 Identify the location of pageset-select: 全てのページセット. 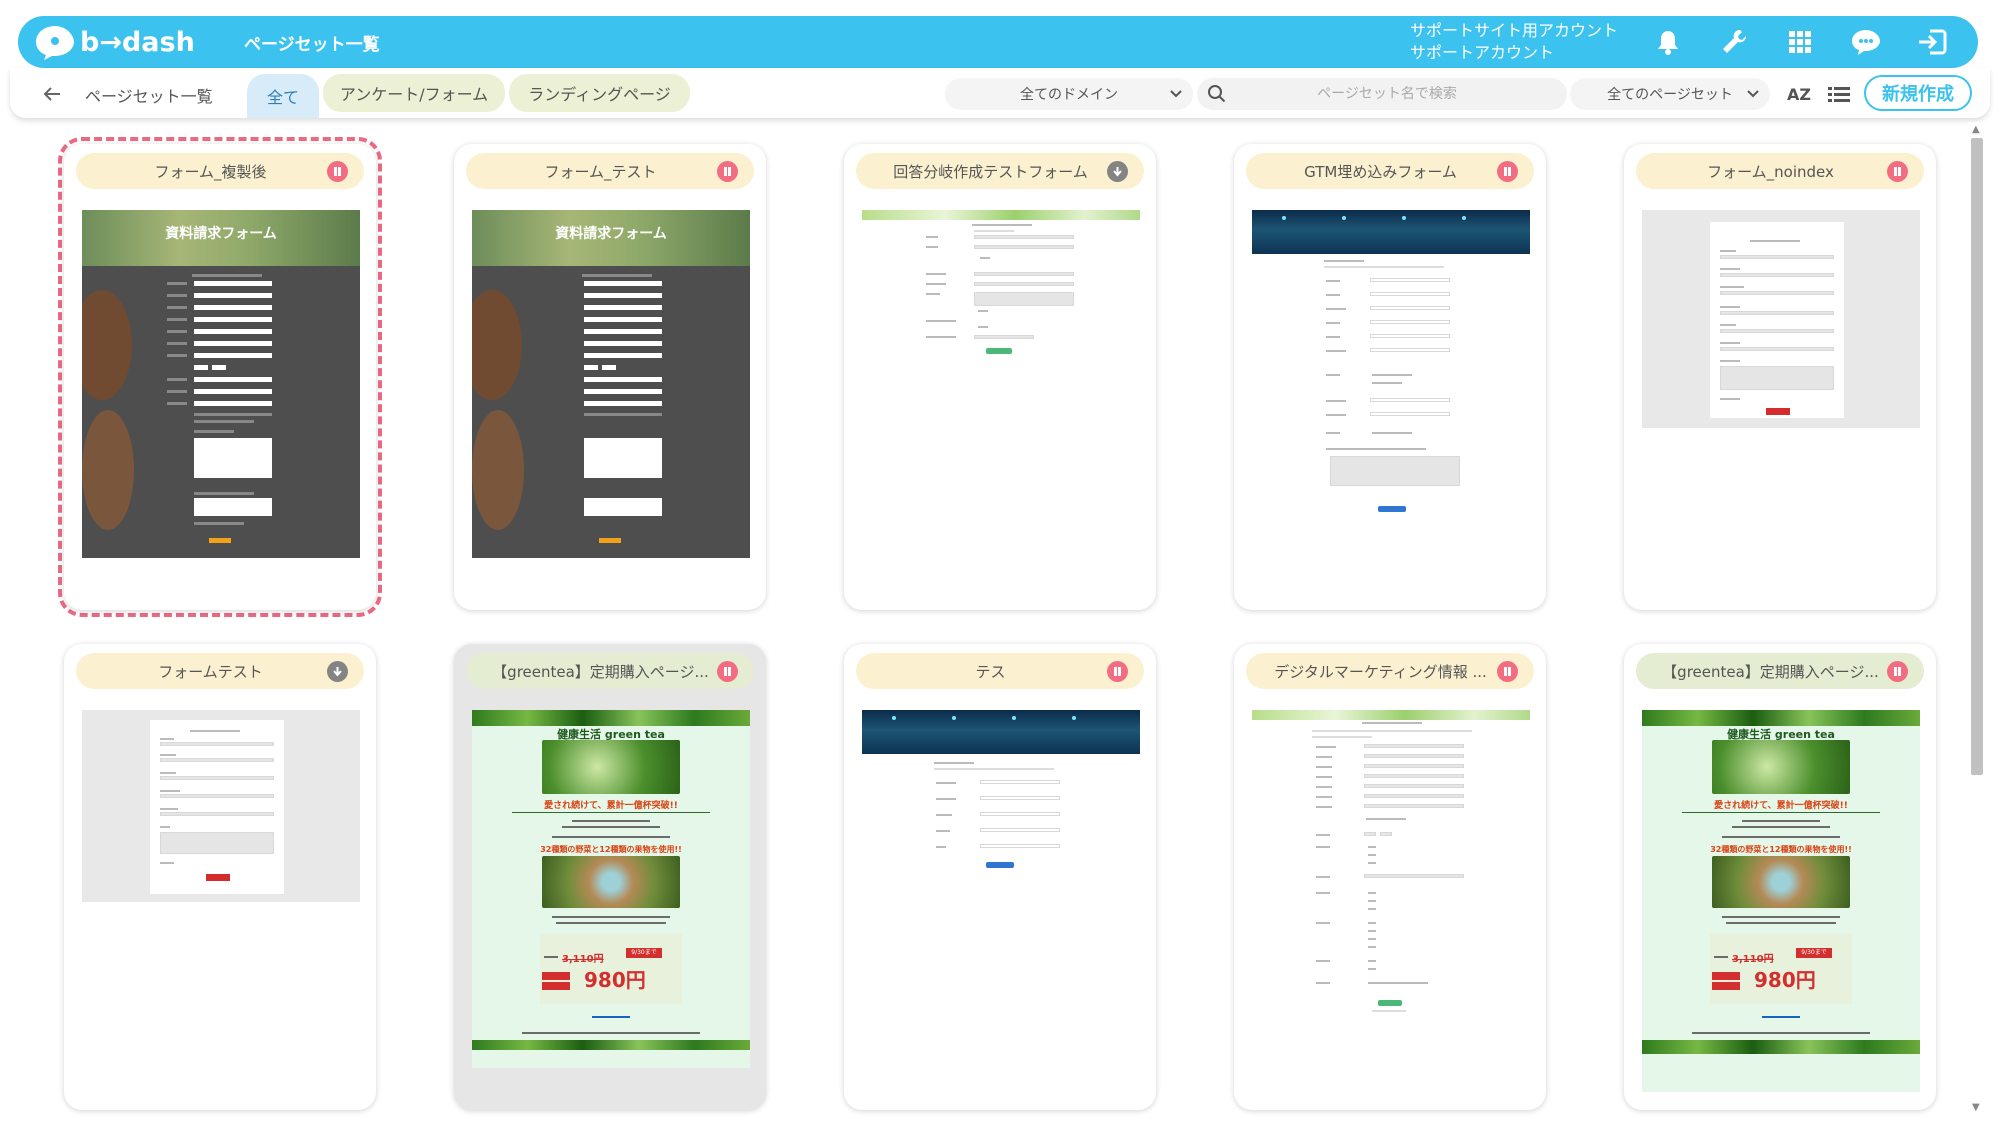
(1670, 94).